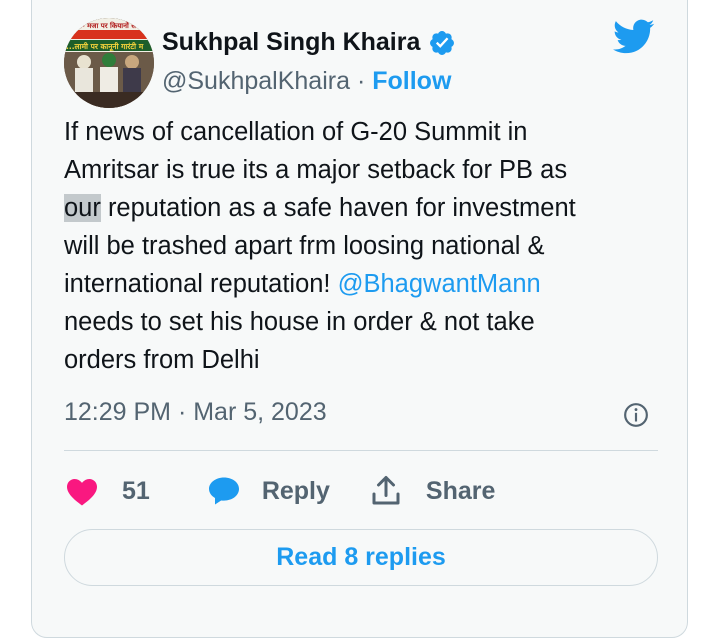 This screenshot has width=720, height=642. I want to click on like-button: 51, so click(107, 491).